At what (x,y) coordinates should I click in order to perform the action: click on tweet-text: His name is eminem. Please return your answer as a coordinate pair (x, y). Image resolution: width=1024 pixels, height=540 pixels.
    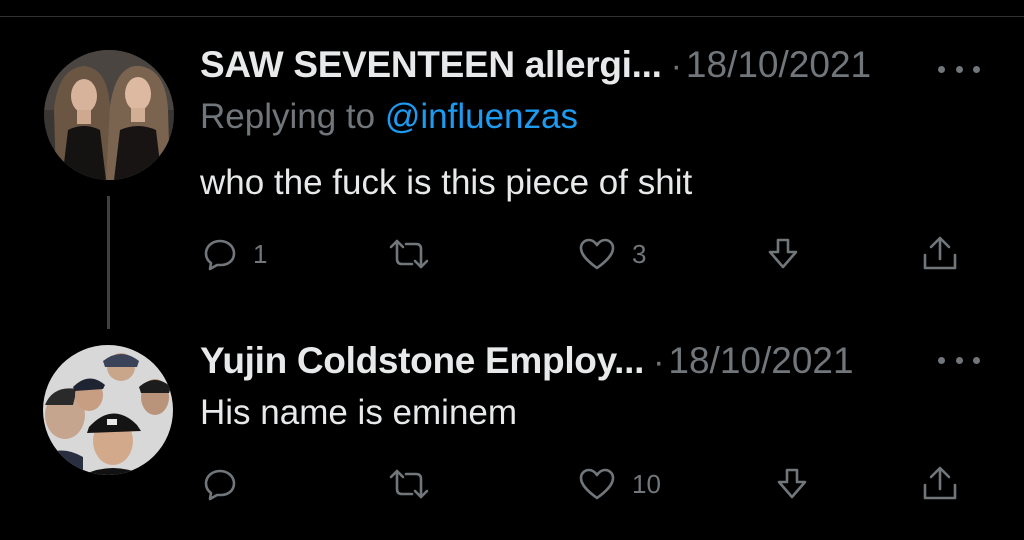
    Looking at the image, I should click on (359, 412).